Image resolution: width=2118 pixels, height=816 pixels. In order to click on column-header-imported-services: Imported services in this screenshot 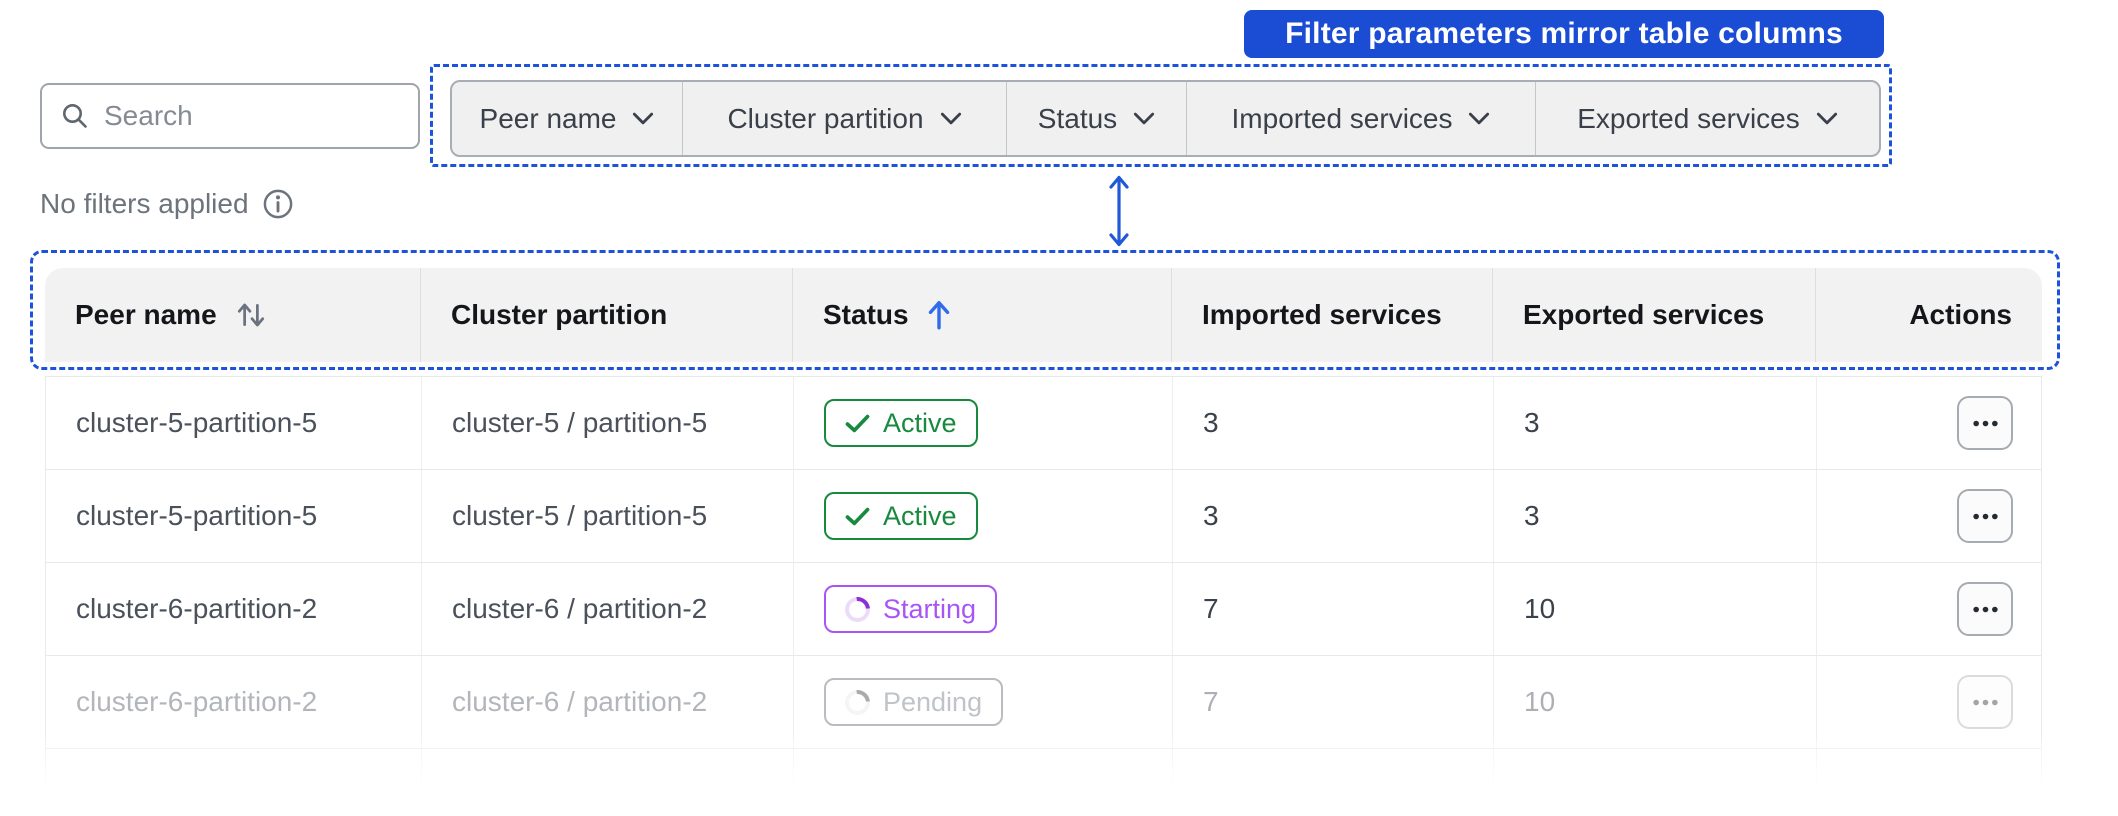, I will do `click(1331, 315)`.